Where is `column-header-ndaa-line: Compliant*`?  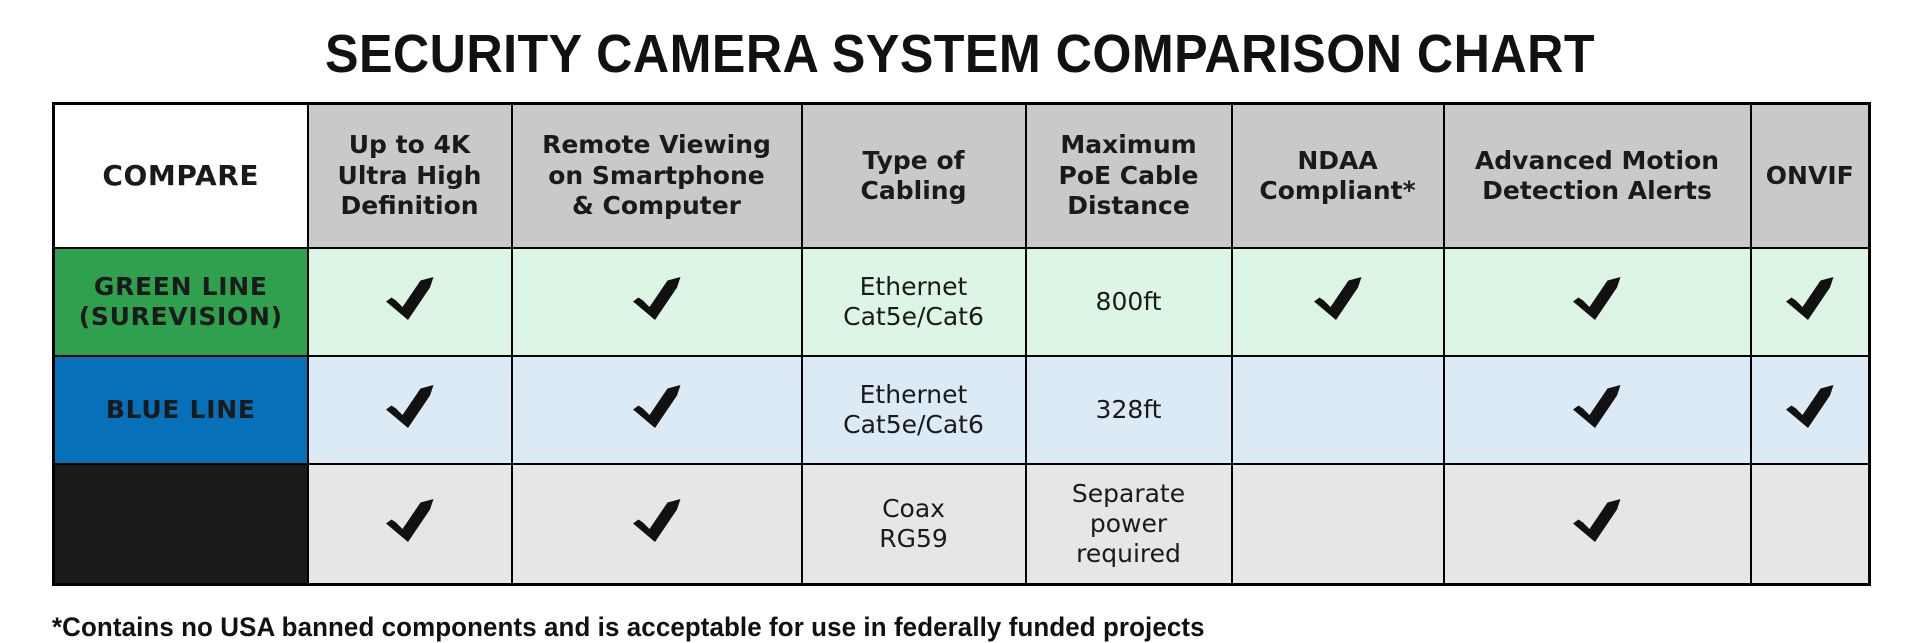 column-header-ndaa-line: Compliant* is located at coordinates (1337, 190).